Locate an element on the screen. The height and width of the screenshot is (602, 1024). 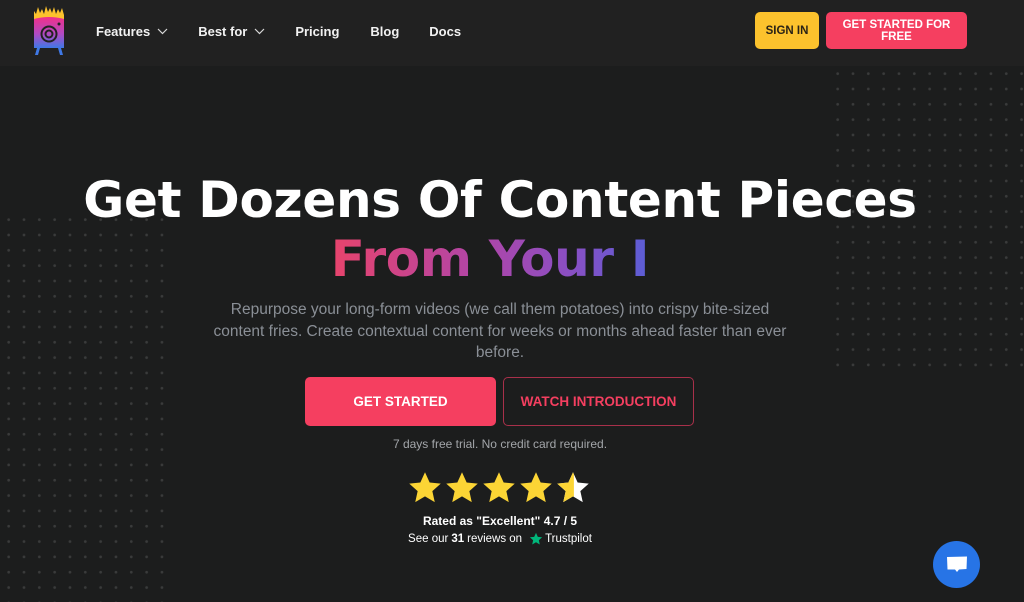
chat-icon is located at coordinates (956, 564).